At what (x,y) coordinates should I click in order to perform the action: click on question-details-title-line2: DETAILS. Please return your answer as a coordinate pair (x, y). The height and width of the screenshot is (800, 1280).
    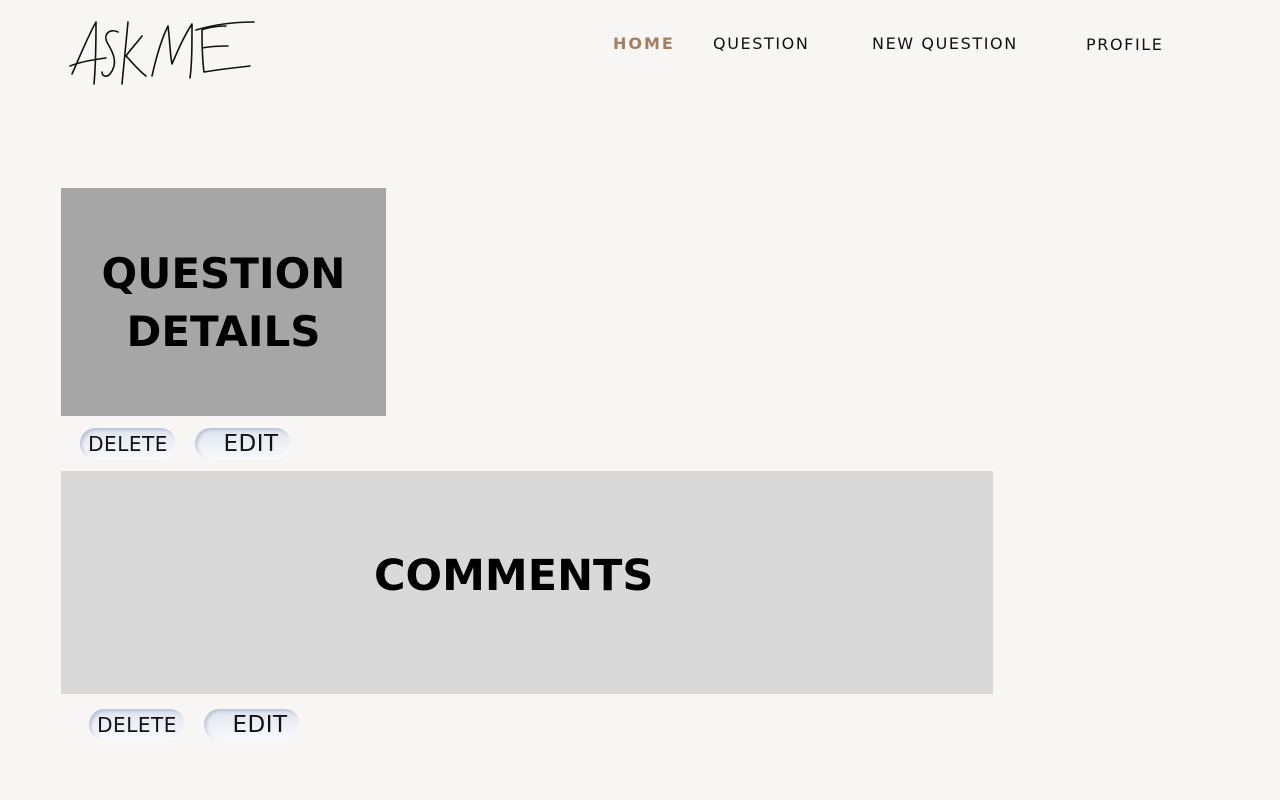
    Looking at the image, I should click on (223, 331).